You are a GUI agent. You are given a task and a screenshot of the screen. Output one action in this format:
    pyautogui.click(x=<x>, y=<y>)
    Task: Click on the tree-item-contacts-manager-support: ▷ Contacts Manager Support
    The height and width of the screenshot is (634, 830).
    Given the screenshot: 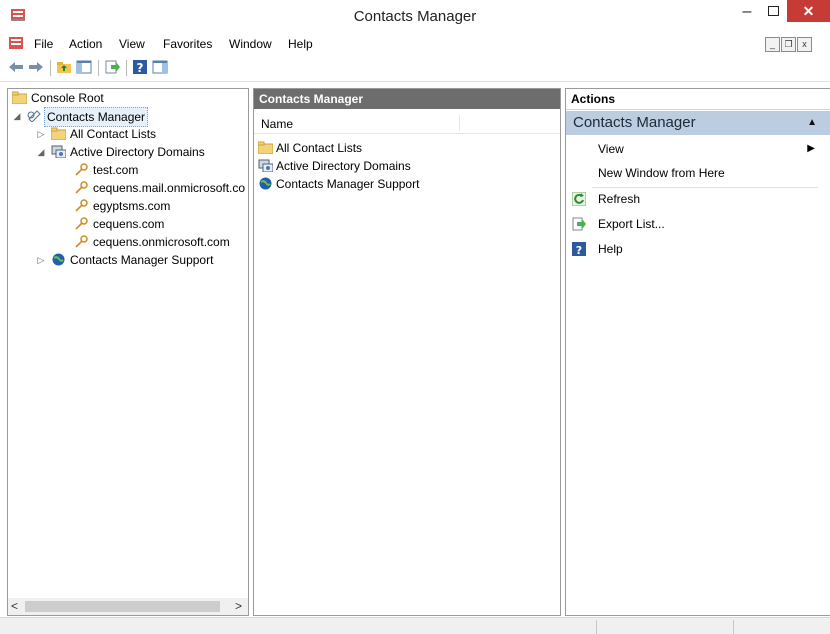 What is the action you would take?
    pyautogui.click(x=127, y=260)
    